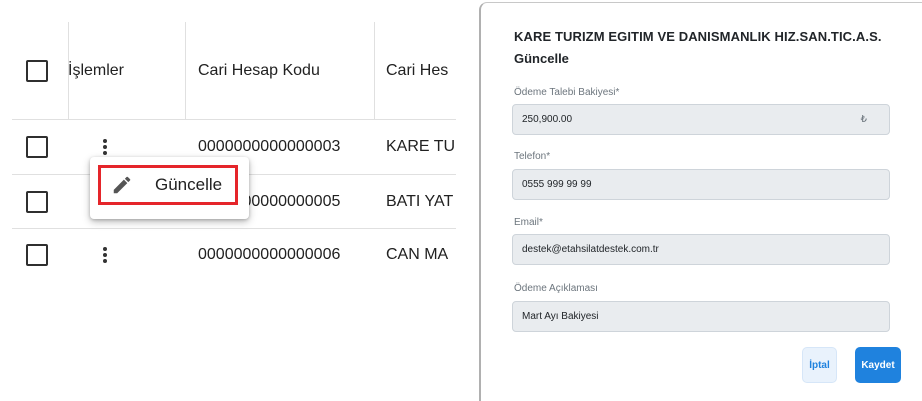 The width and height of the screenshot is (922, 401). What do you see at coordinates (547, 119) in the screenshot?
I see `balance-value: 250,900.00` at bounding box center [547, 119].